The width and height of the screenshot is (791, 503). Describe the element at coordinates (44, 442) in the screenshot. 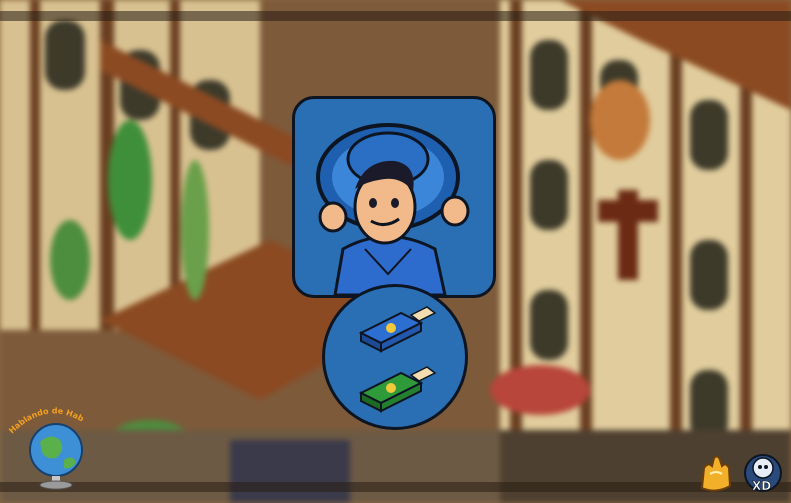

I see `globe-icon: Hablando de Habbolandia` at that location.